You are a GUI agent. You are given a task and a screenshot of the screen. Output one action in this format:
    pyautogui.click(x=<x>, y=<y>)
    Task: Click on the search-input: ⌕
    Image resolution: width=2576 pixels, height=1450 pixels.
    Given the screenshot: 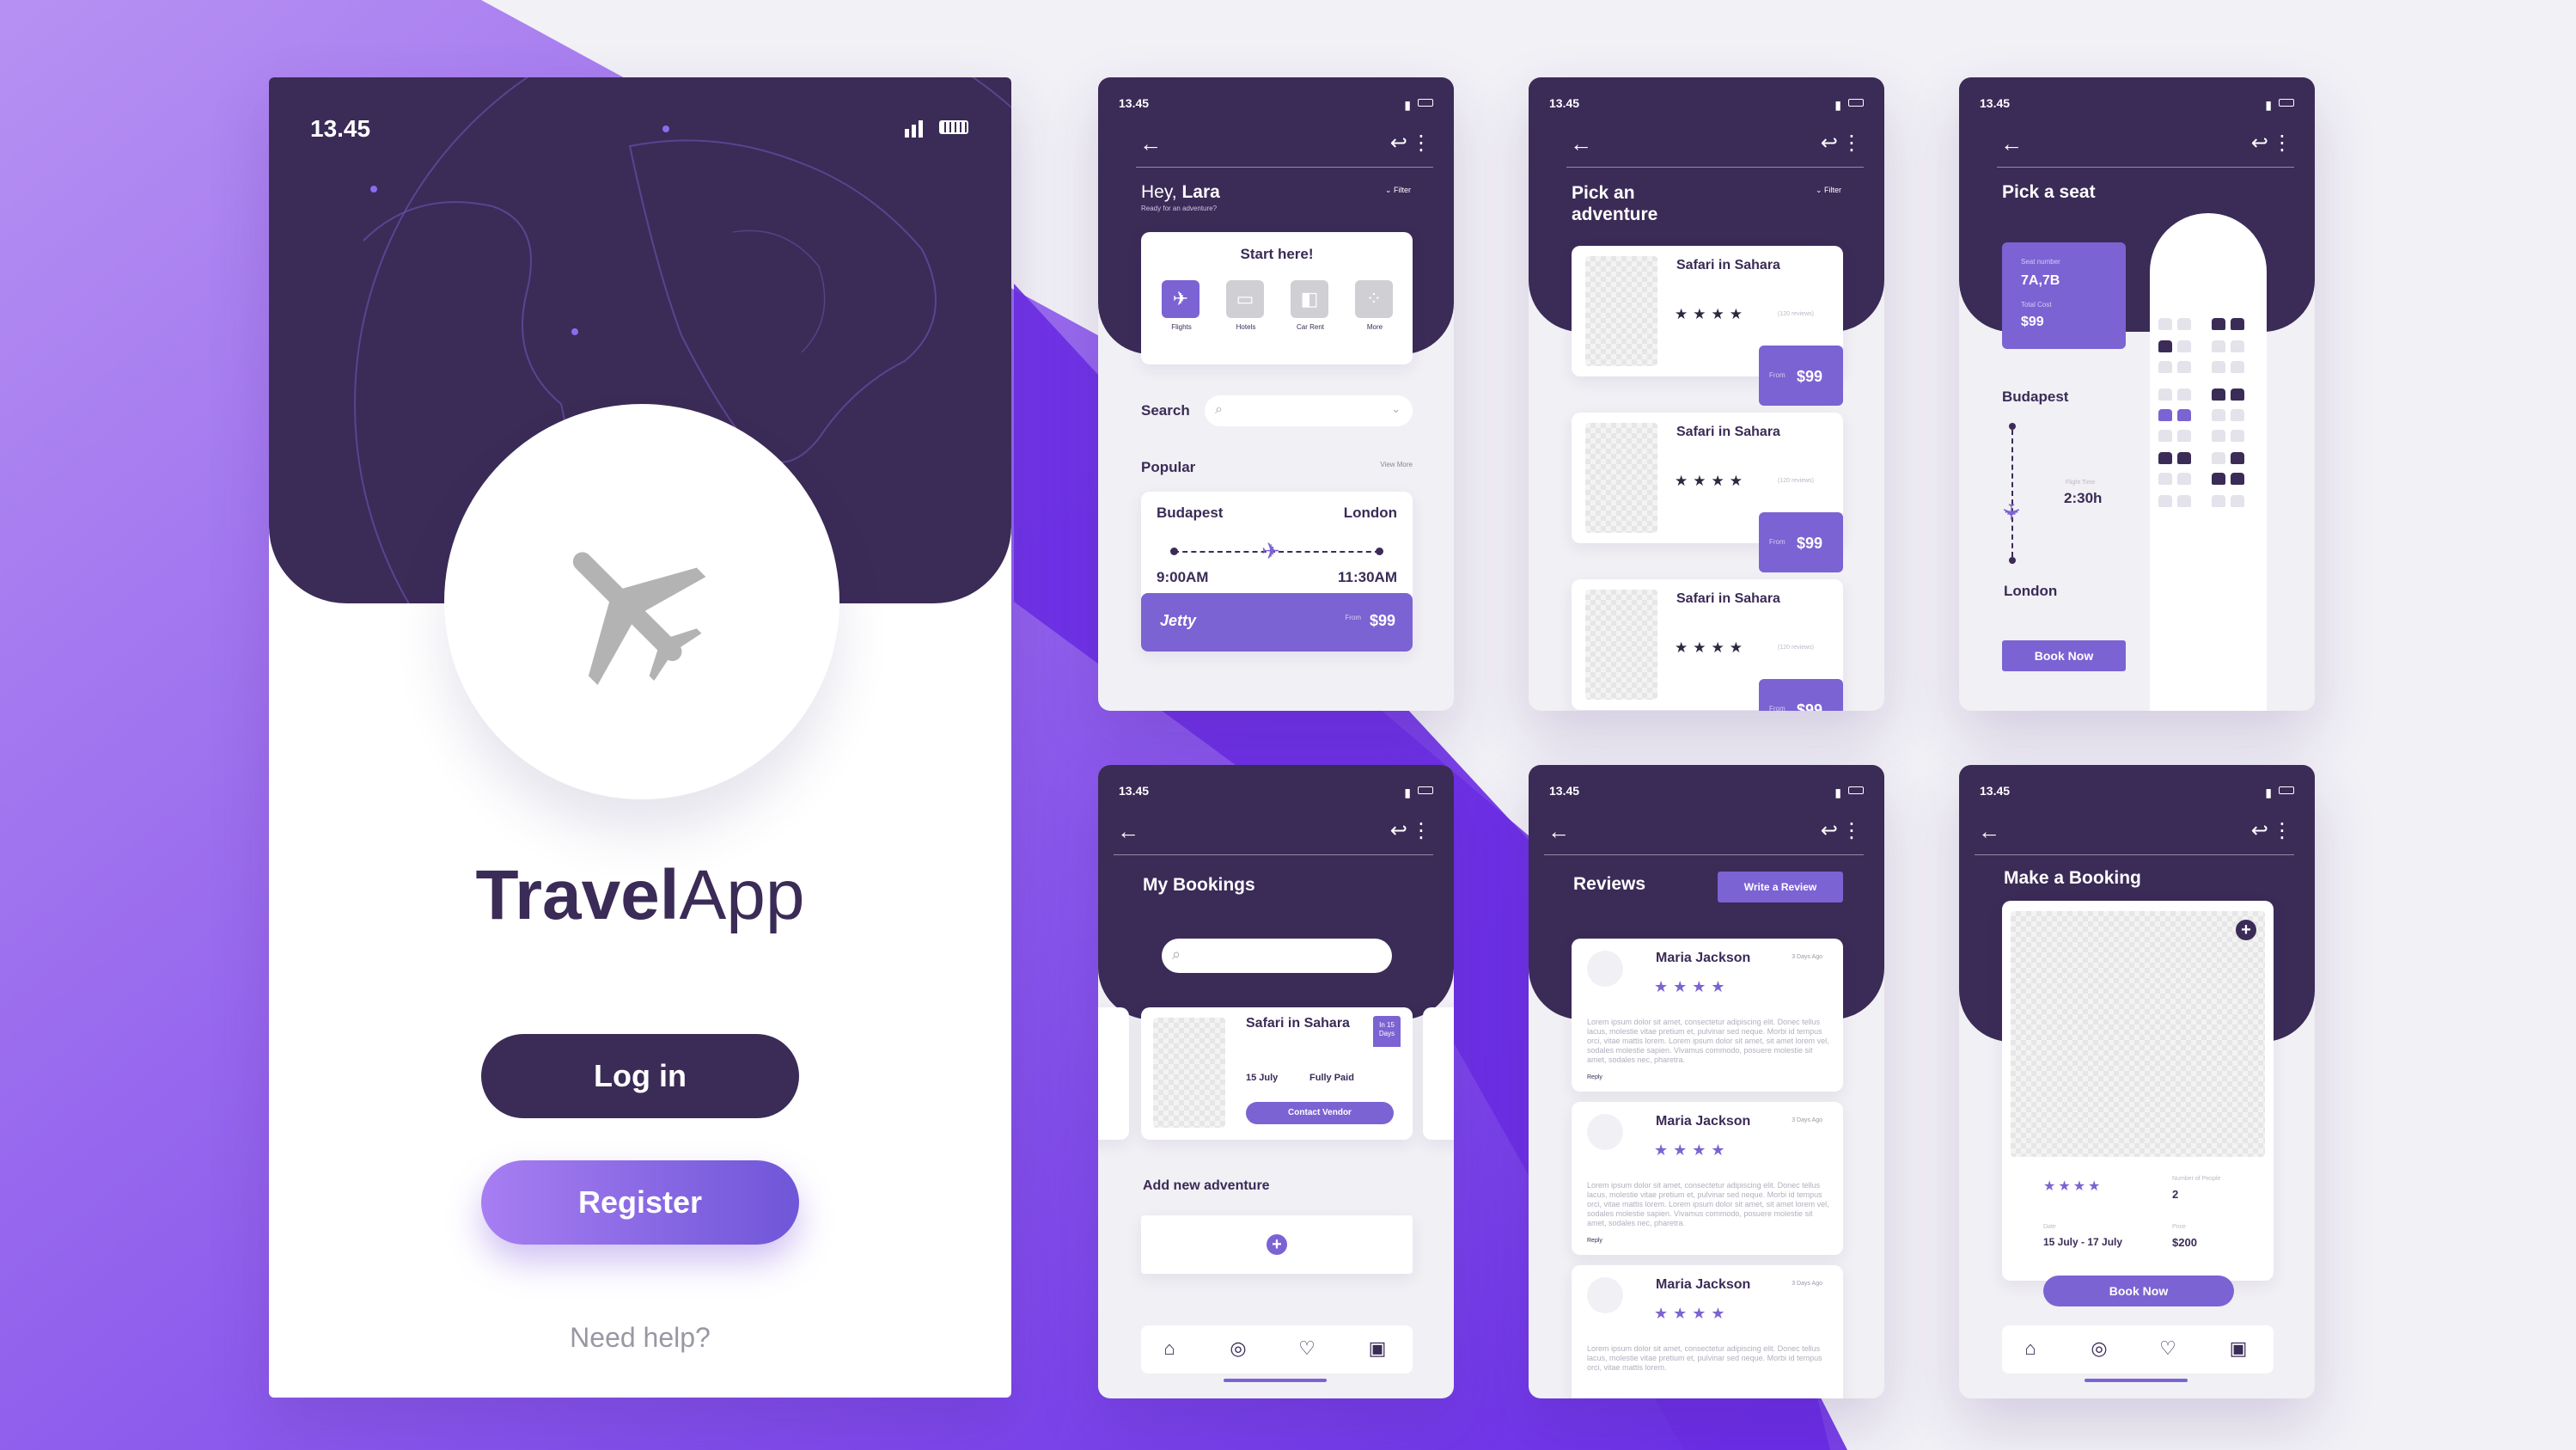 What is the action you would take?
    pyautogui.click(x=1277, y=956)
    